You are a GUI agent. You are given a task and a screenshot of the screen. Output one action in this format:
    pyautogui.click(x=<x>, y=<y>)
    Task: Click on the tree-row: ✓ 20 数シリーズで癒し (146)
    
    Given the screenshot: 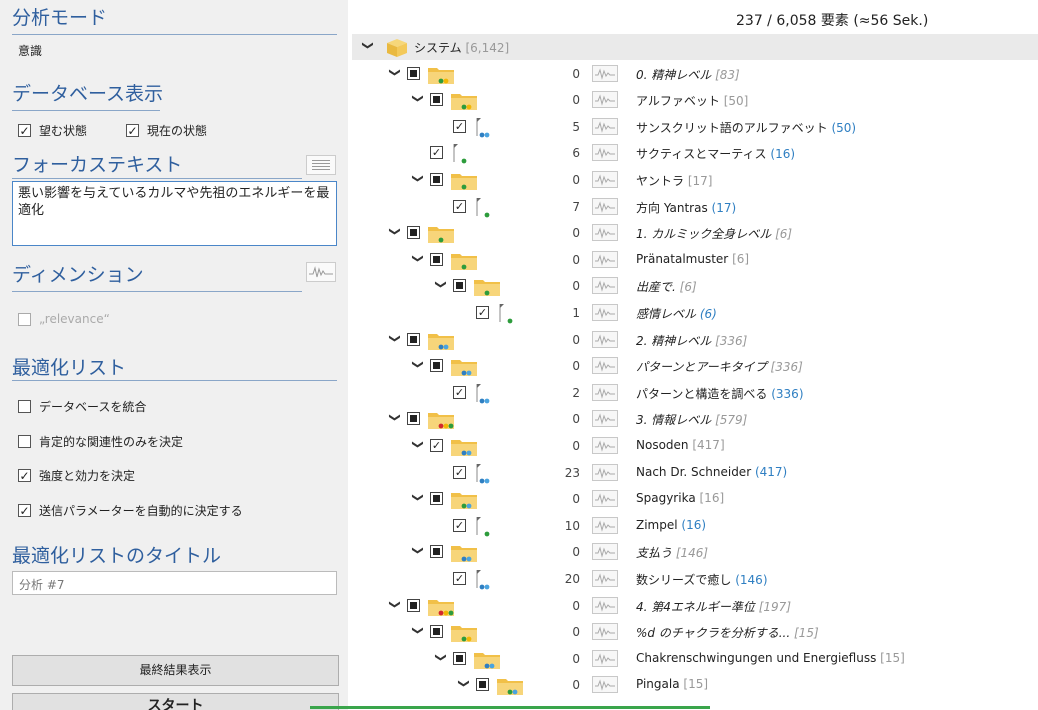 What is the action you would take?
    pyautogui.click(x=695, y=579)
    